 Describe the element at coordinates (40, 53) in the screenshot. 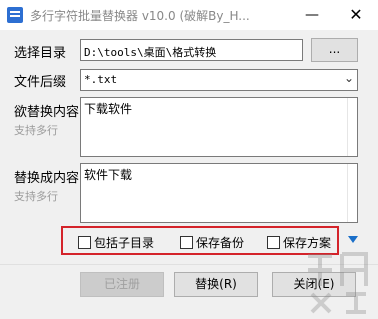

I see `directory-label: 选择目录` at that location.